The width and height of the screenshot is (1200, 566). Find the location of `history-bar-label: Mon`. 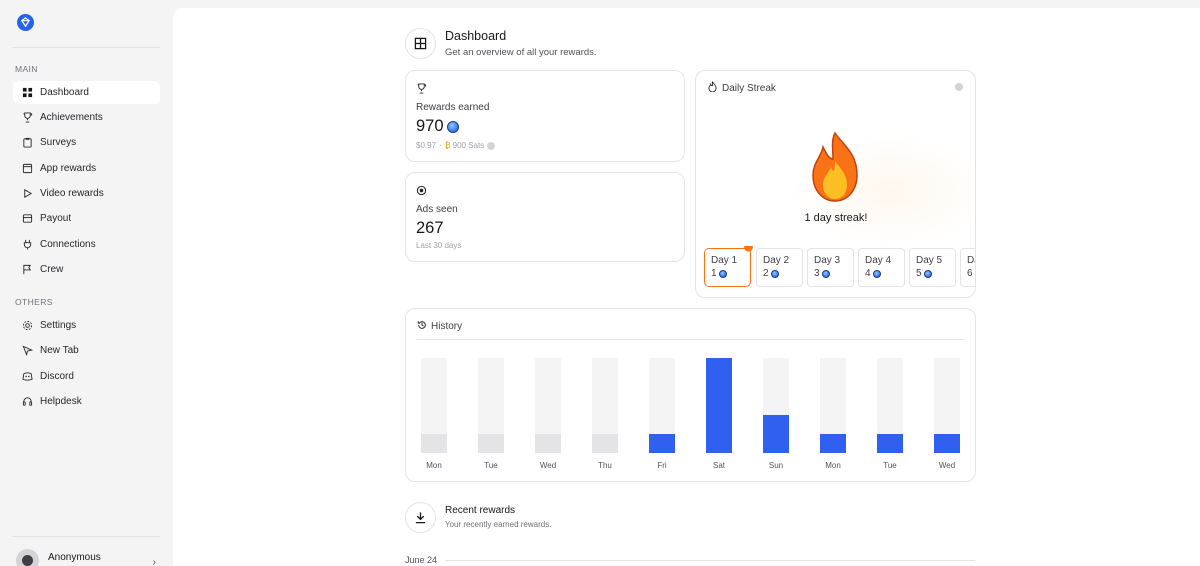

history-bar-label: Mon is located at coordinates (833, 465).